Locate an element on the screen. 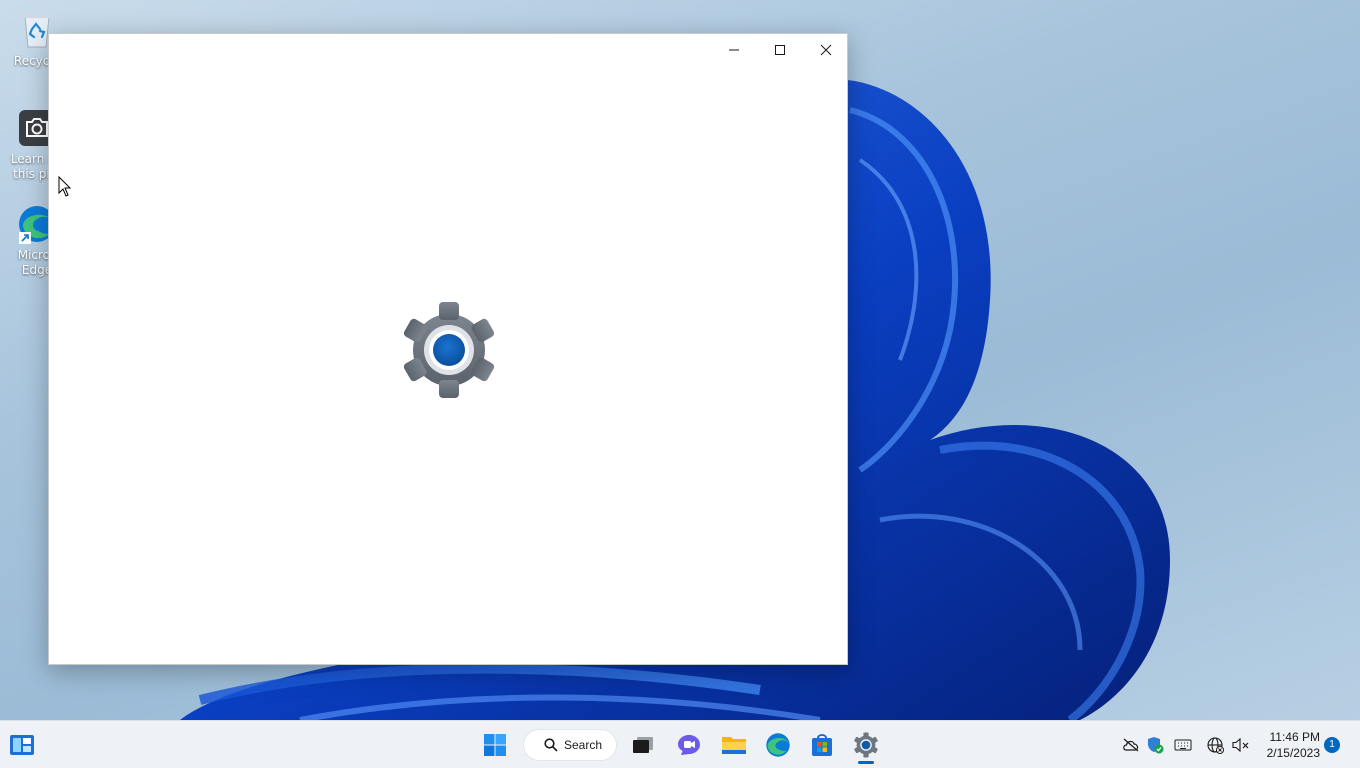  search-icon is located at coordinates (551, 745).